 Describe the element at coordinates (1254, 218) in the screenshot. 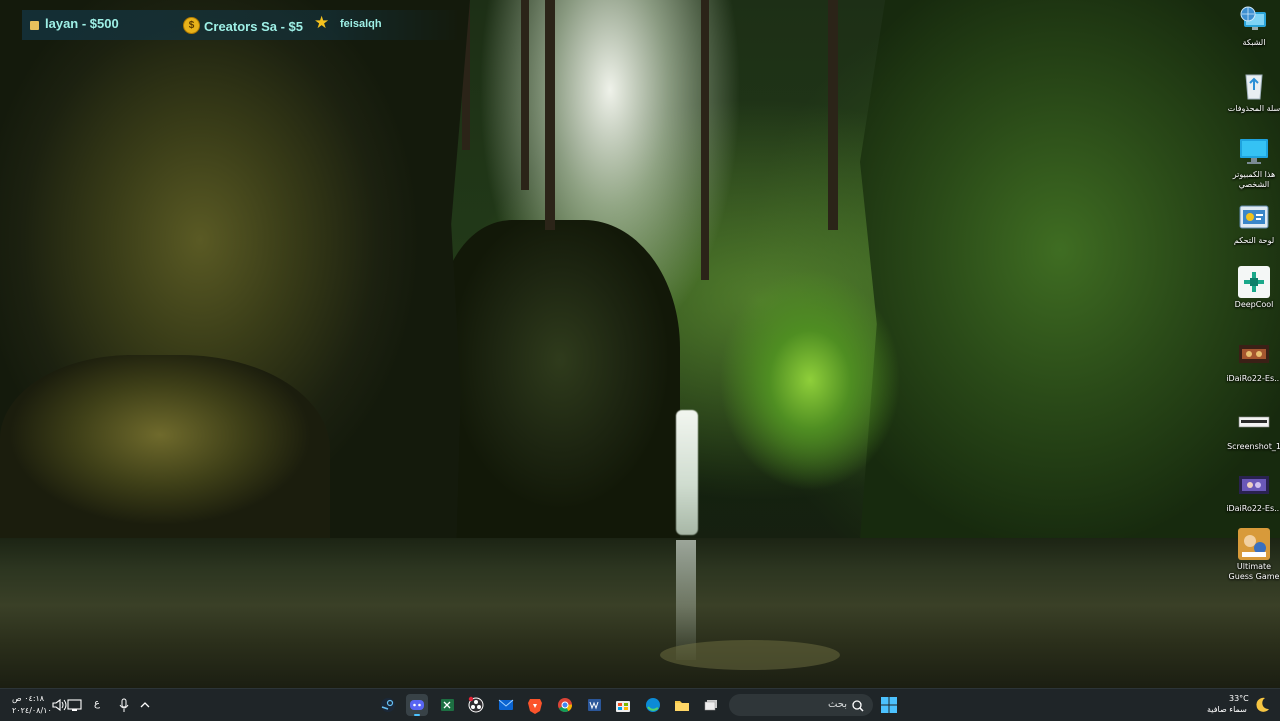

I see `control-panel-icon` at that location.